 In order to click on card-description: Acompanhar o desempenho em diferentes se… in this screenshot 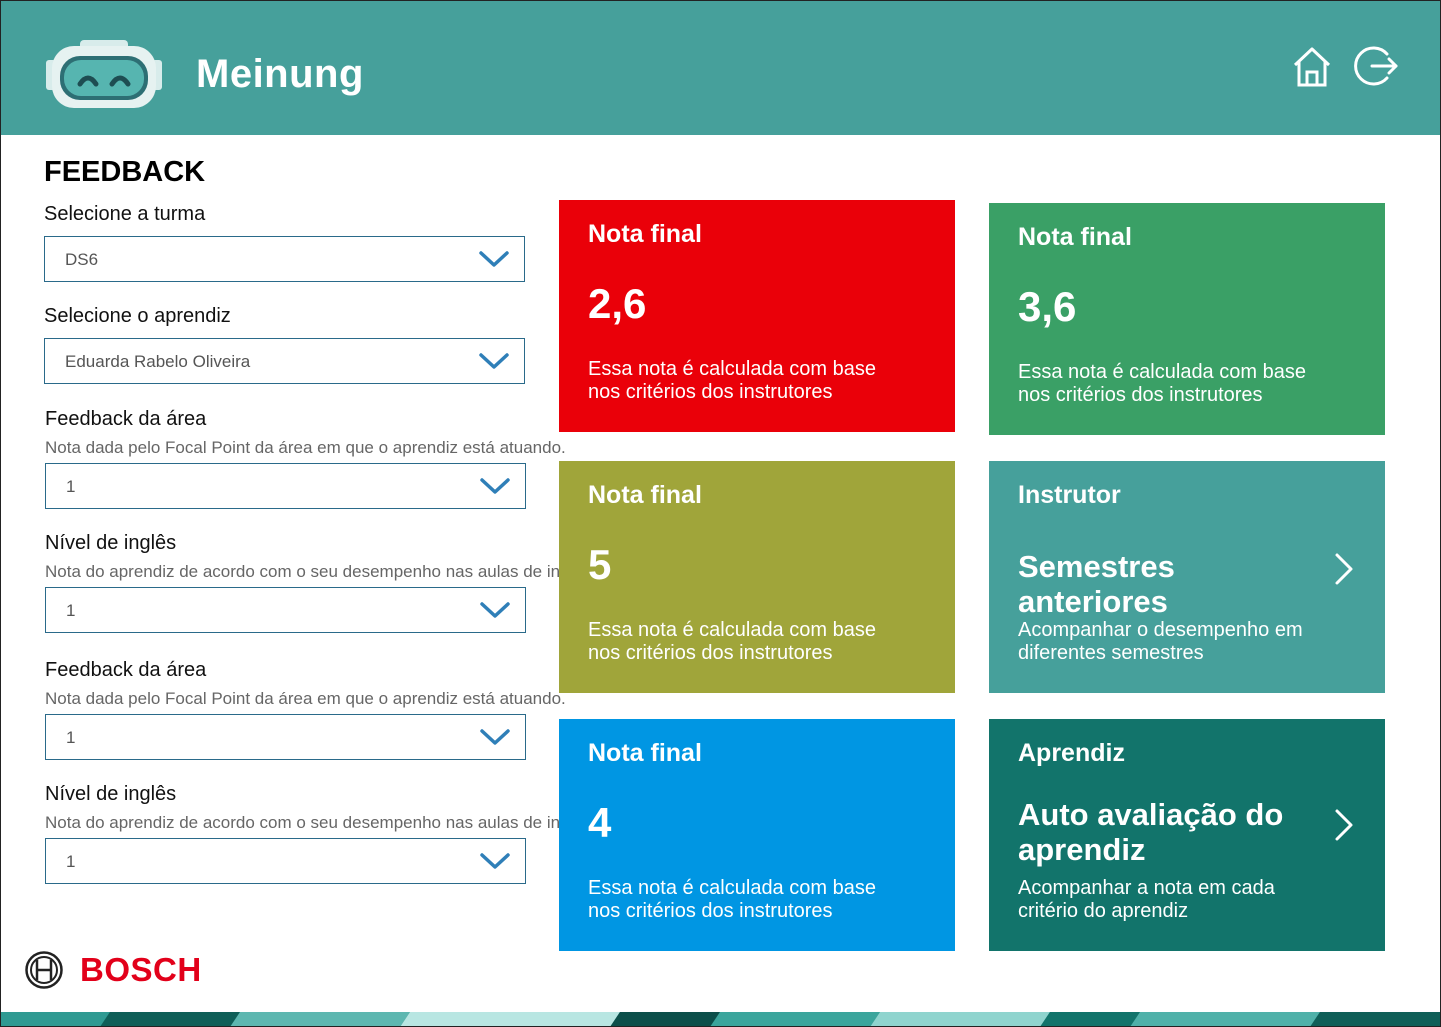, I will do `click(1160, 641)`.